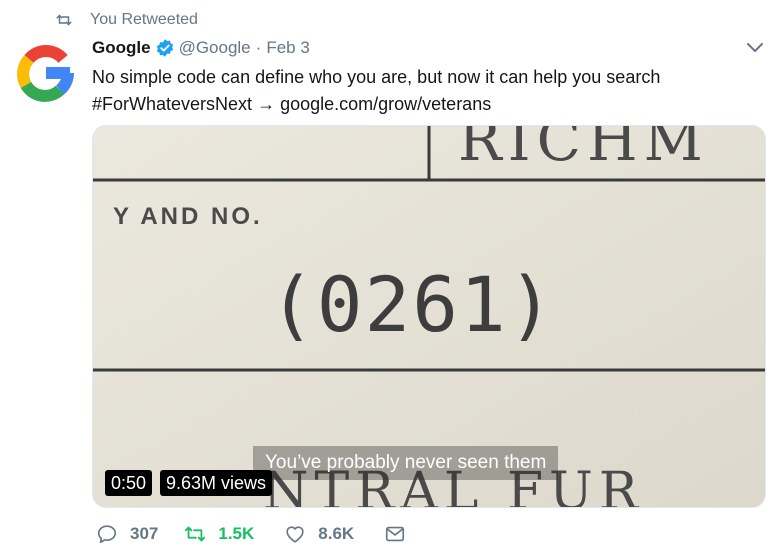  Describe the element at coordinates (583, 150) in the screenshot. I see `document-top-text: RICHM` at that location.